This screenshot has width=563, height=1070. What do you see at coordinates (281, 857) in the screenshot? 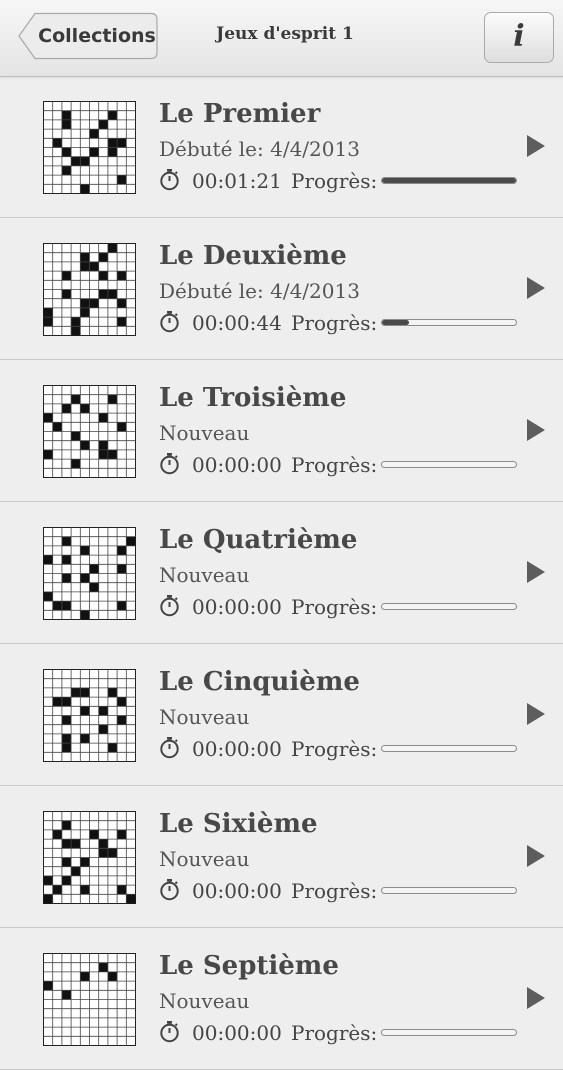
I see `puzzle-row: Le Sixième Nouveau 00:00:00 Progrès:` at bounding box center [281, 857].